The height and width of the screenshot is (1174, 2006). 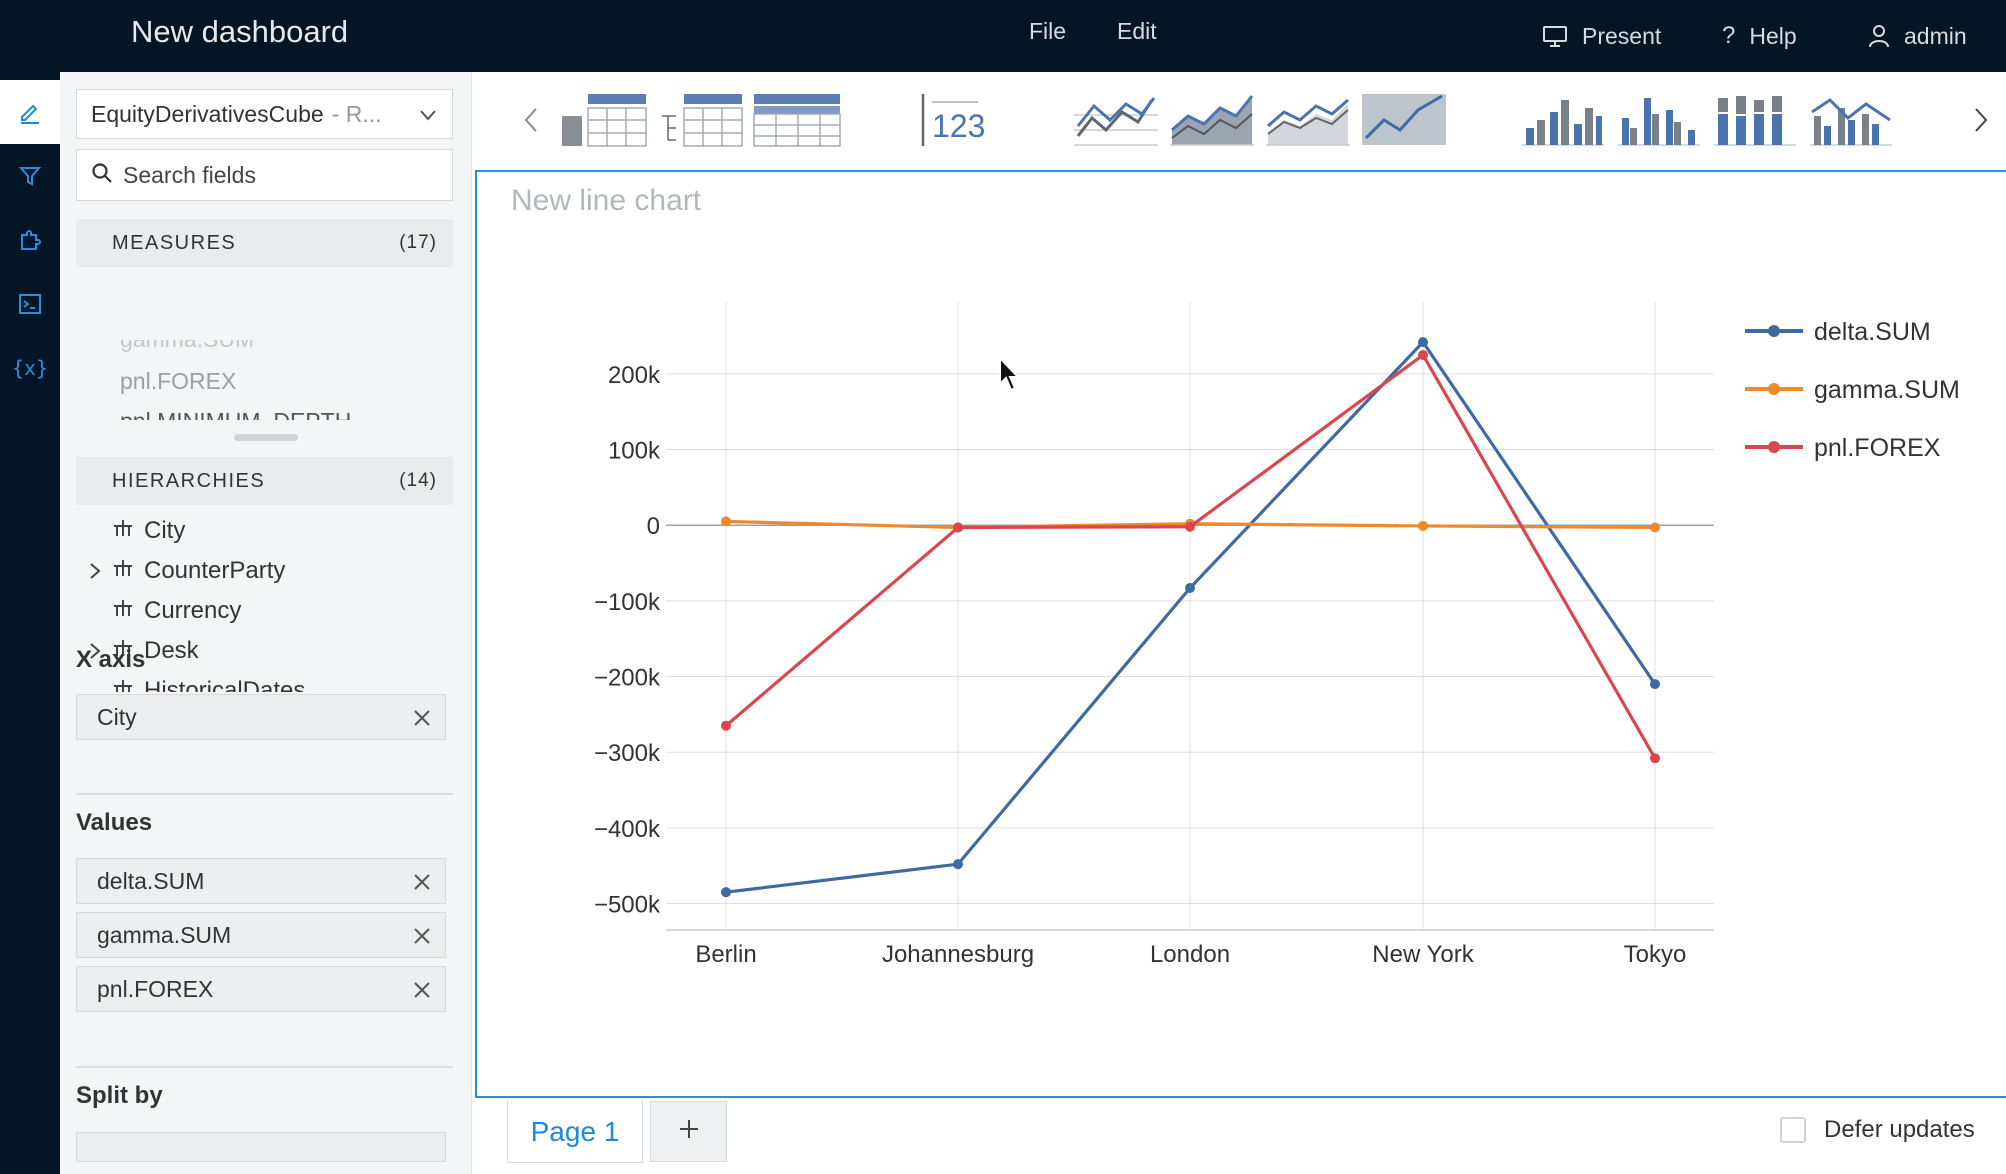 What do you see at coordinates (1887, 390) in the screenshot?
I see `legend-label: gamma.SUM` at bounding box center [1887, 390].